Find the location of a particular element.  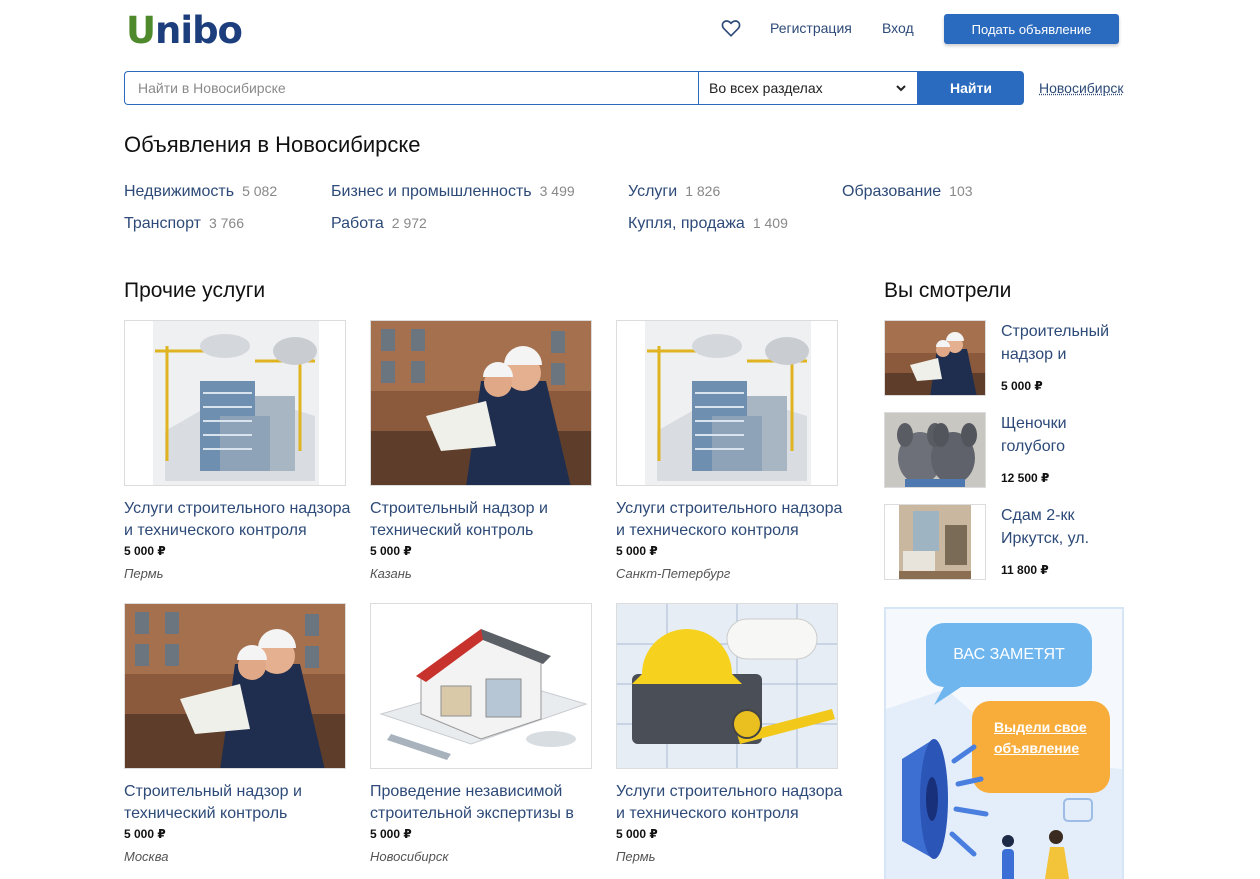

category-label: Работа is located at coordinates (357, 223).